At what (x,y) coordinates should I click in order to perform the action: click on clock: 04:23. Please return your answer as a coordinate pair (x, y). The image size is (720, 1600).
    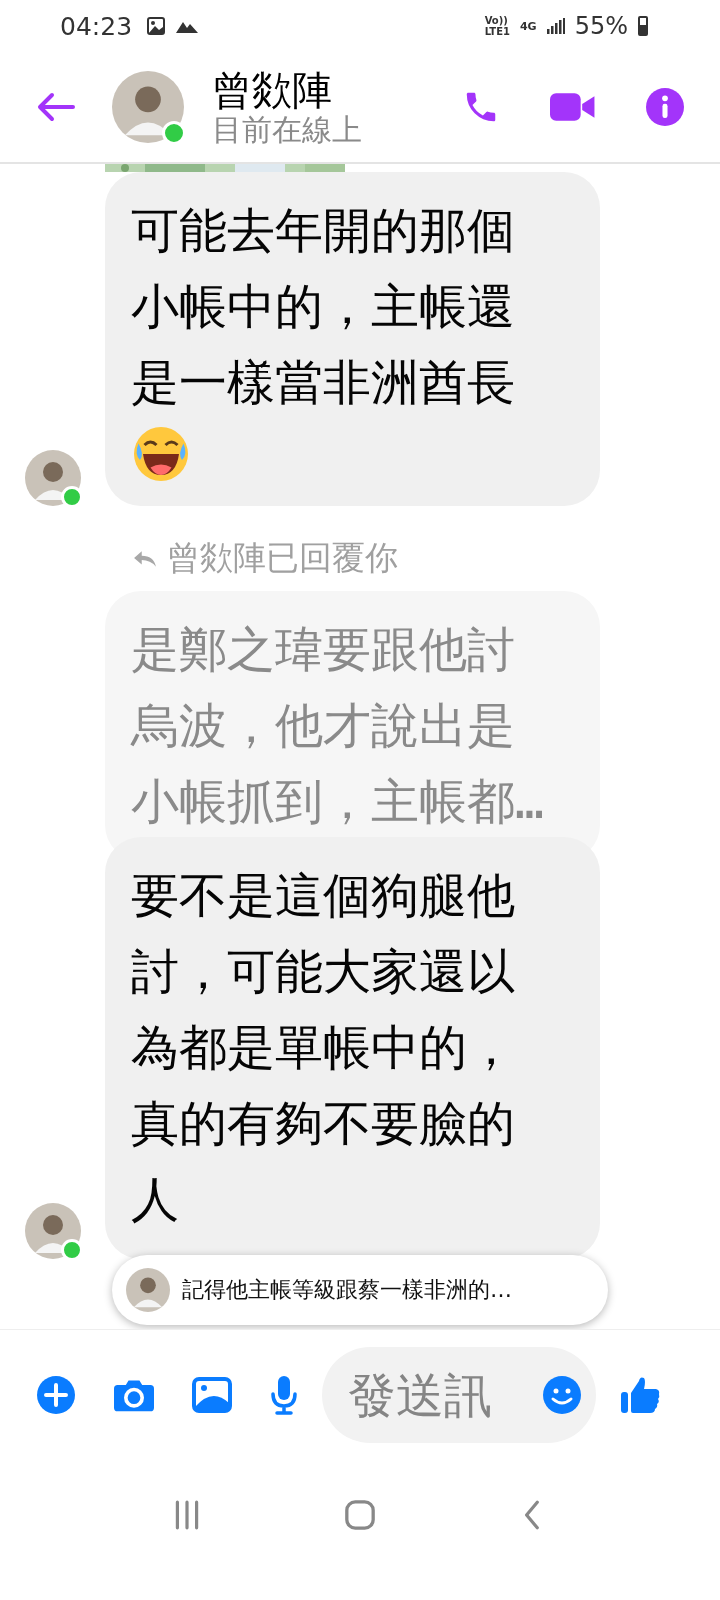
    Looking at the image, I should click on (96, 26).